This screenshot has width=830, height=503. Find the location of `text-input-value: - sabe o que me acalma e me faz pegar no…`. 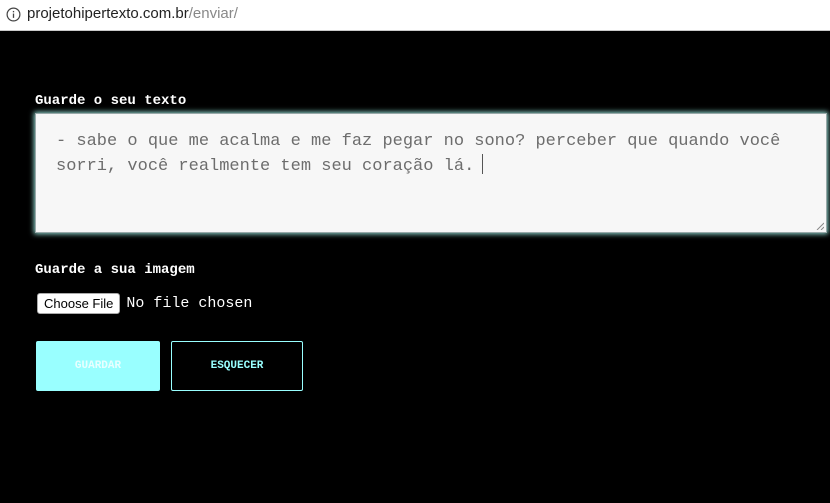

text-input-value: - sabe o que me acalma e me faz pegar no… is located at coordinates (418, 154).